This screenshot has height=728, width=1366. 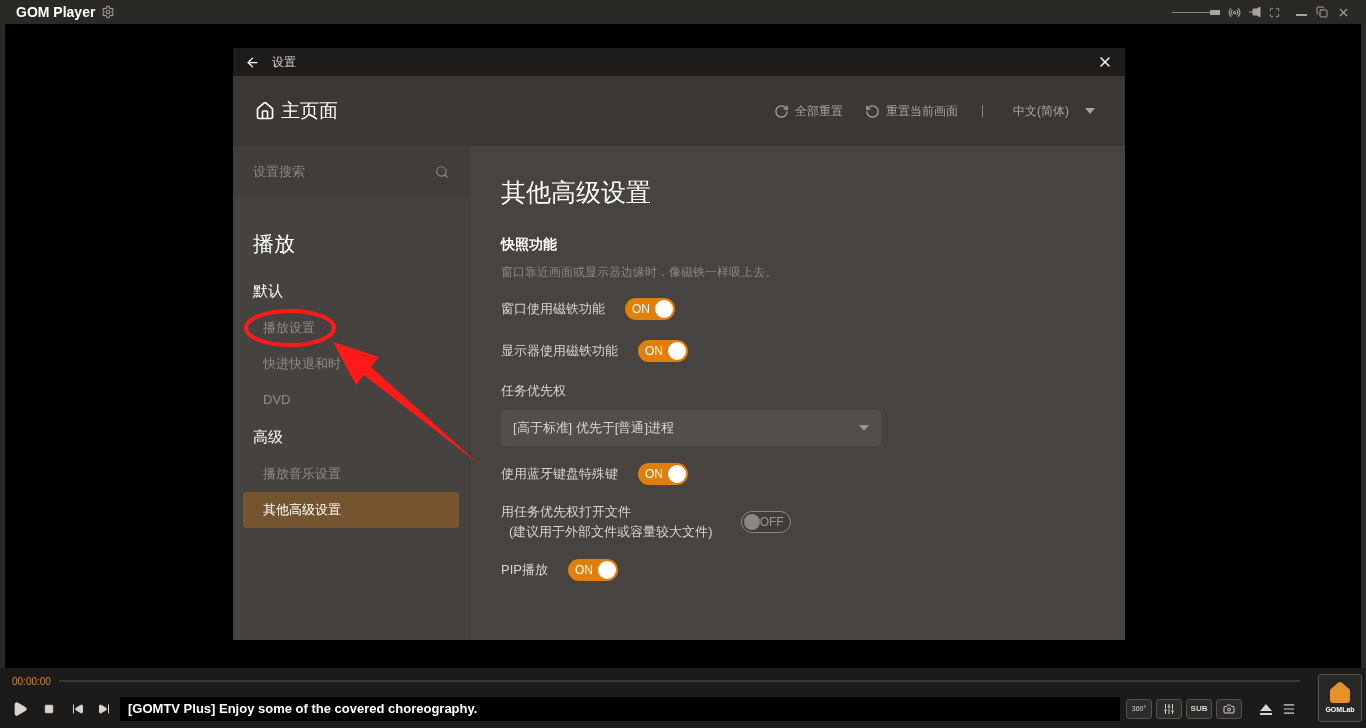 What do you see at coordinates (1255, 12) in the screenshot?
I see `pin-icon` at bounding box center [1255, 12].